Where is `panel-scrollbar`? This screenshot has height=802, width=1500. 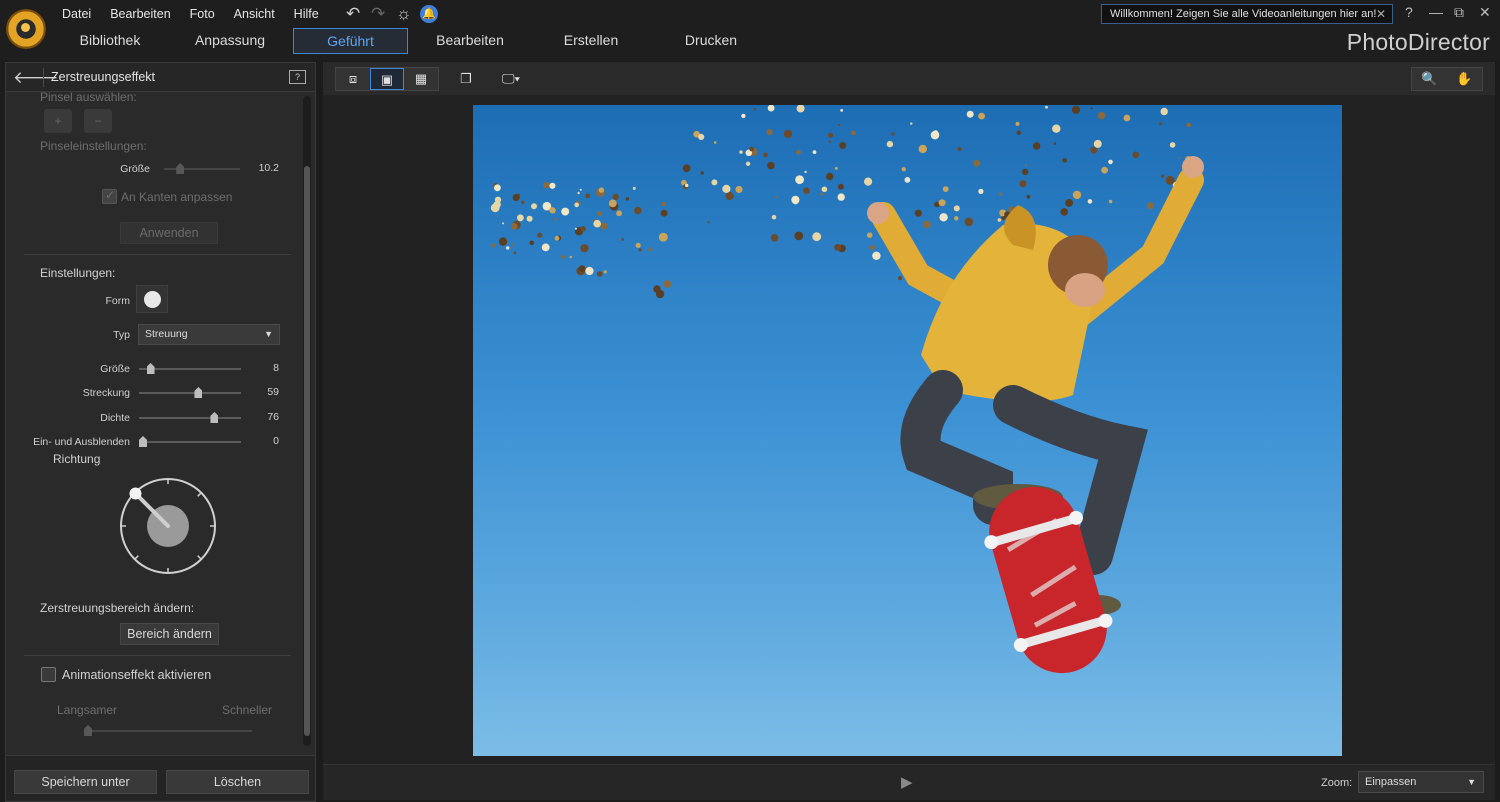 panel-scrollbar is located at coordinates (307, 421).